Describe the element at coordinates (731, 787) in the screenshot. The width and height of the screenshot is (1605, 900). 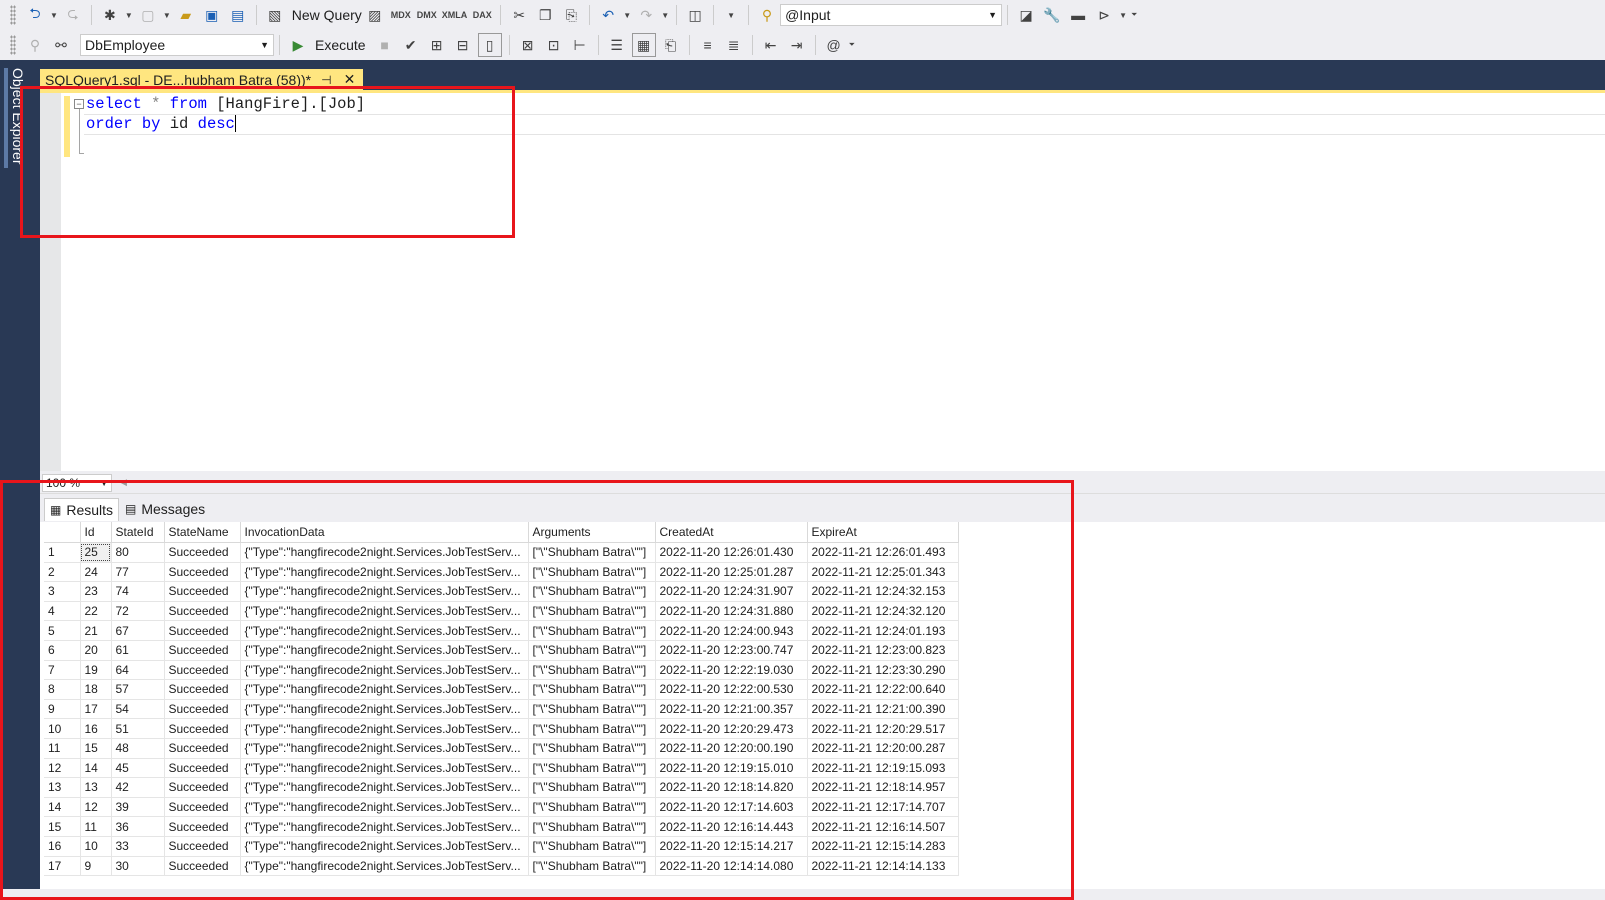
I see `table-cell: 2022-11-20 12:18:14.820` at that location.